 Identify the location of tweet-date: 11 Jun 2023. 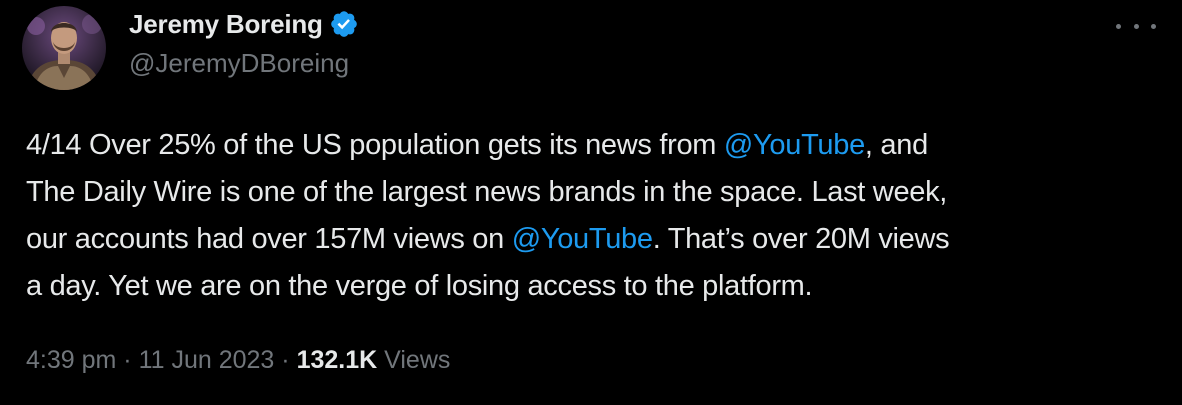
(207, 360).